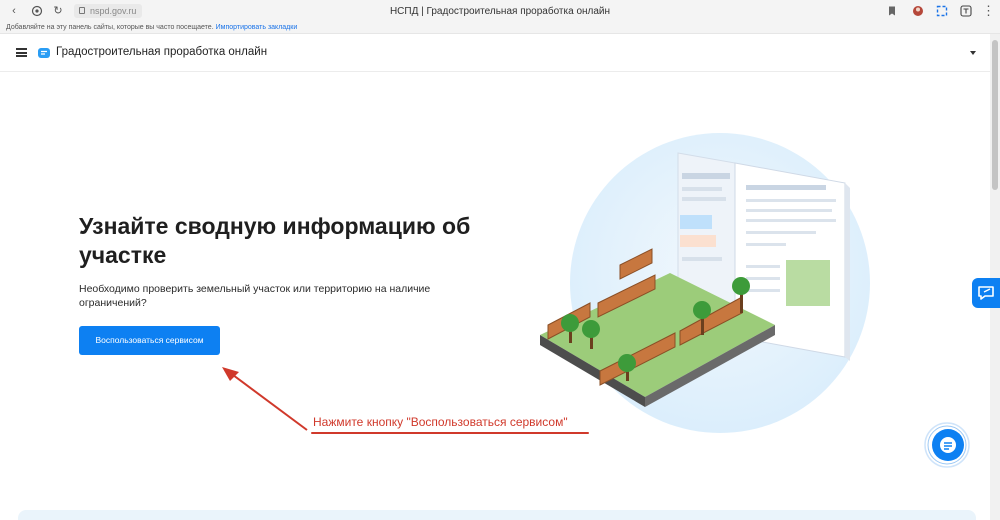 The width and height of the screenshot is (1000, 520). I want to click on app-header: Градостроительная проработка онлайн, so click(495, 53).